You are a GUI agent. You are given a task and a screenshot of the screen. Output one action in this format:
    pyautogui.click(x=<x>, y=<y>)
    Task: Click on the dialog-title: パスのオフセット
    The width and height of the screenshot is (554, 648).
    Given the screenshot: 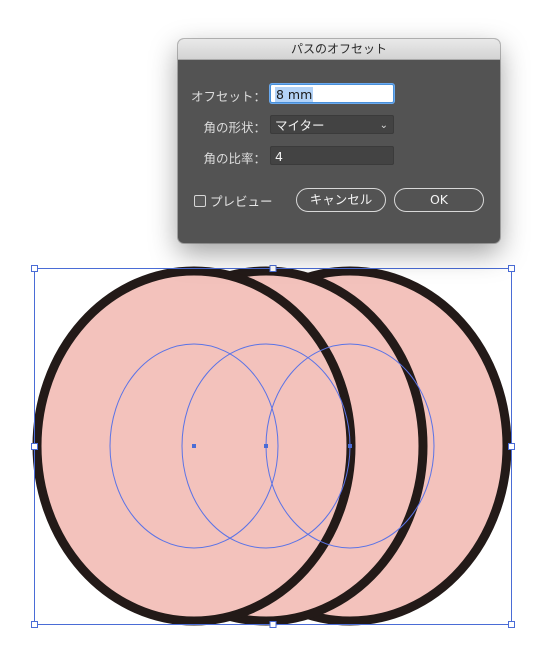 What is the action you would take?
    pyautogui.click(x=339, y=49)
    